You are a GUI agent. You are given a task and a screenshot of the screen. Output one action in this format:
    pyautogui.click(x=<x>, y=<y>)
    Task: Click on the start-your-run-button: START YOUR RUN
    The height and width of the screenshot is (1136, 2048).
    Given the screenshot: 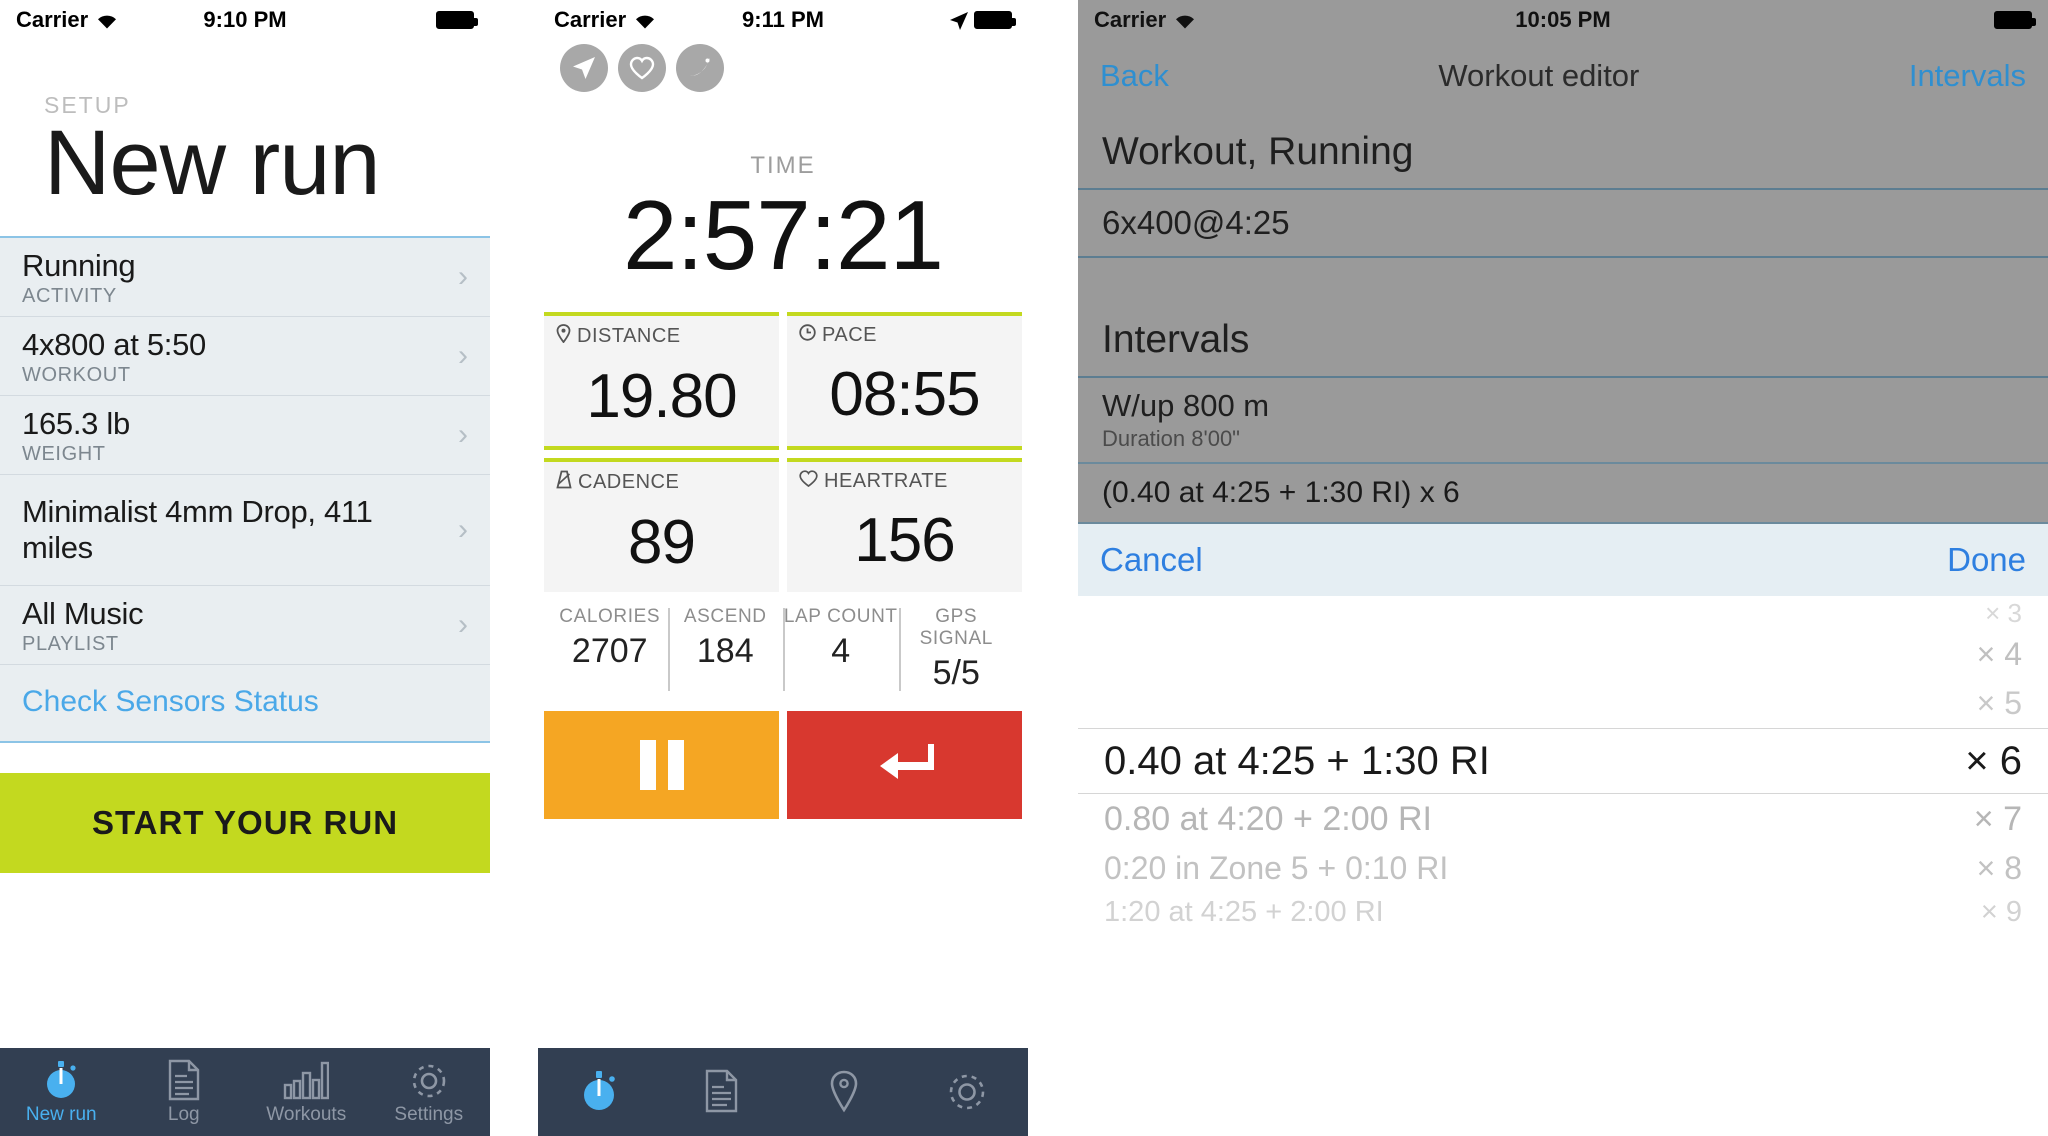 What is the action you would take?
    pyautogui.click(x=245, y=822)
    